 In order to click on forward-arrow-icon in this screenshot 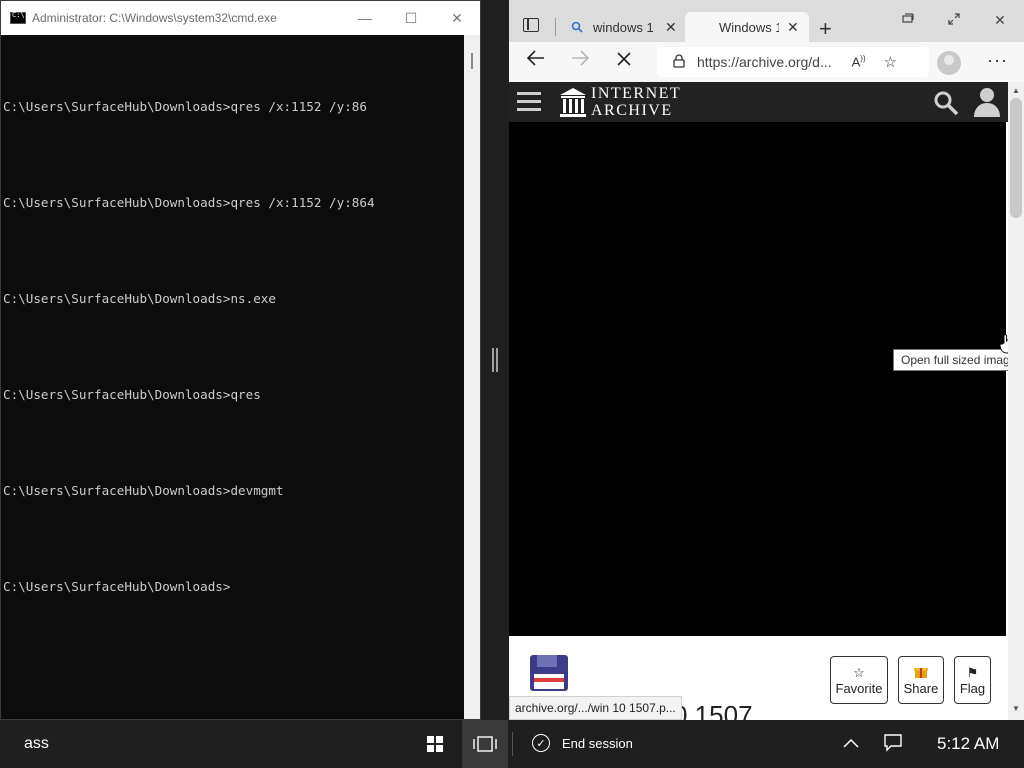, I will do `click(580, 60)`.